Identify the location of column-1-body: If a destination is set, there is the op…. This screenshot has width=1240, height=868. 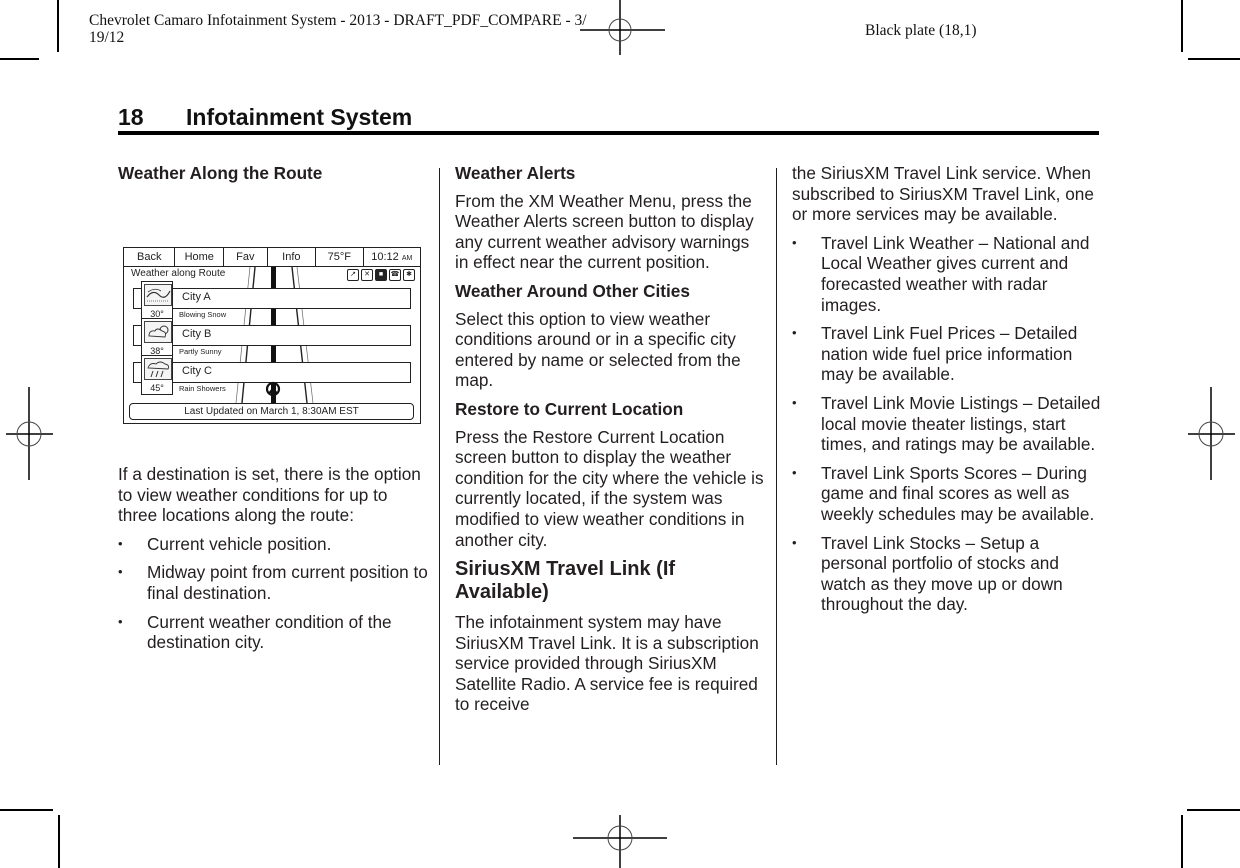
(274, 562).